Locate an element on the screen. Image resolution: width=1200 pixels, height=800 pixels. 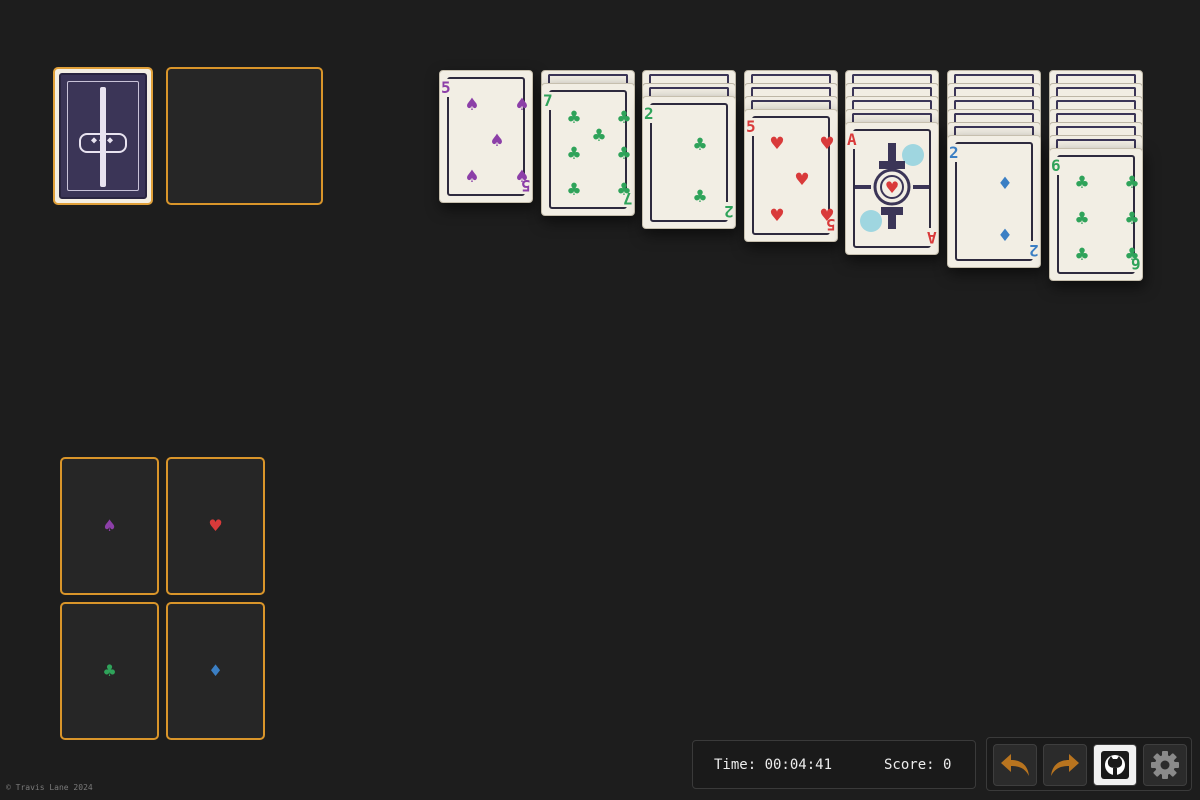
foundation-spades: ♠ is located at coordinates (109, 526).